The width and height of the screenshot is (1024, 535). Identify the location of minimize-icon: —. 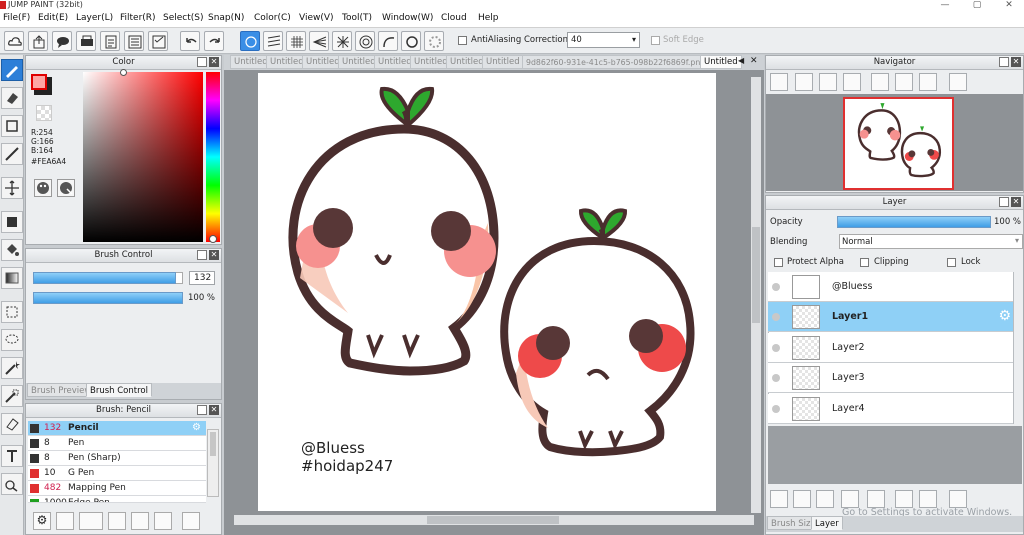
(945, 5).